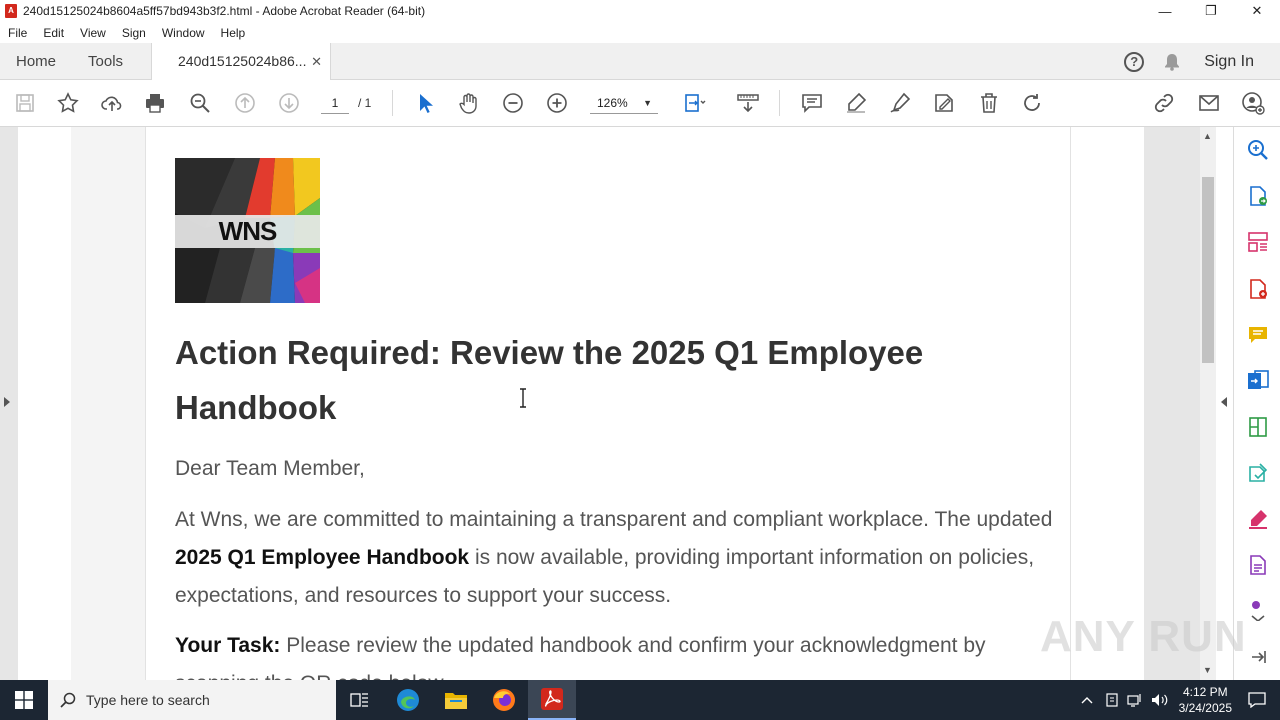 Image resolution: width=1280 pixels, height=720 pixels. What do you see at coordinates (1211, 11) in the screenshot?
I see `maximize-button: ❐` at bounding box center [1211, 11].